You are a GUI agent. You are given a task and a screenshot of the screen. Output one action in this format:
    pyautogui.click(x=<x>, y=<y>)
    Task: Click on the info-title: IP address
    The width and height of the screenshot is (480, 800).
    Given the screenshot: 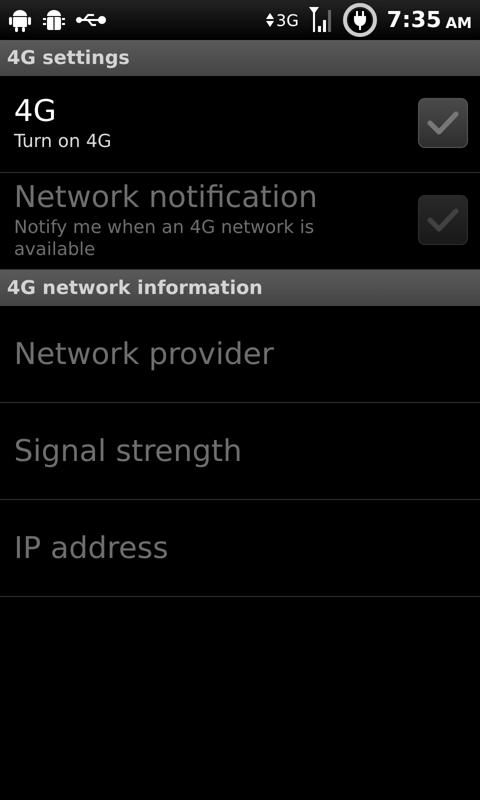 What is the action you would take?
    pyautogui.click(x=92, y=548)
    